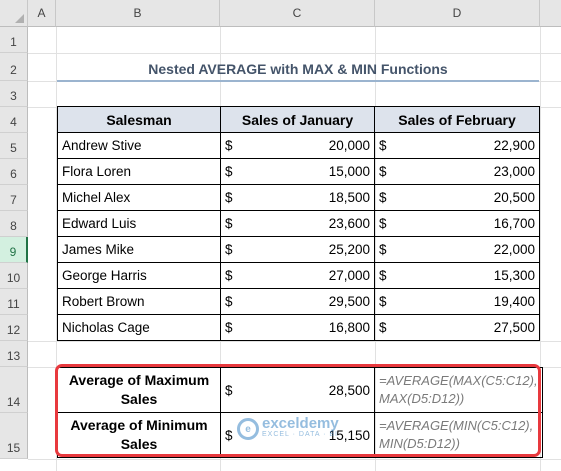 This screenshot has height=471, width=561. What do you see at coordinates (14, 276) in the screenshot?
I see `row-header-10: 10` at bounding box center [14, 276].